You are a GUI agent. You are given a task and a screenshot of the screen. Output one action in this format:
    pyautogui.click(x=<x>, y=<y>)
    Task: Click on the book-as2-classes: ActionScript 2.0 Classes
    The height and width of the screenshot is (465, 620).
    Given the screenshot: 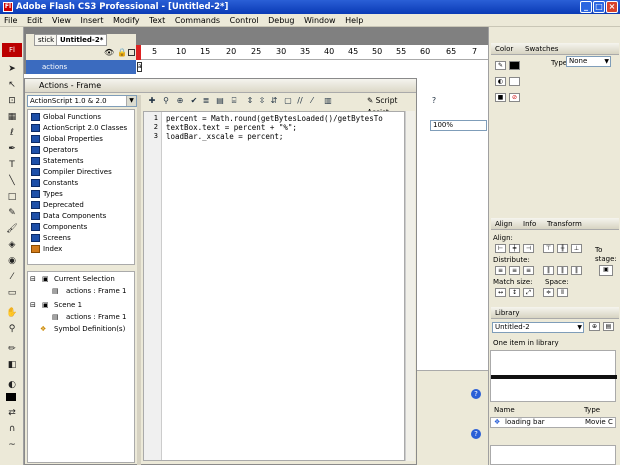 What is the action you would take?
    pyautogui.click(x=82, y=128)
    